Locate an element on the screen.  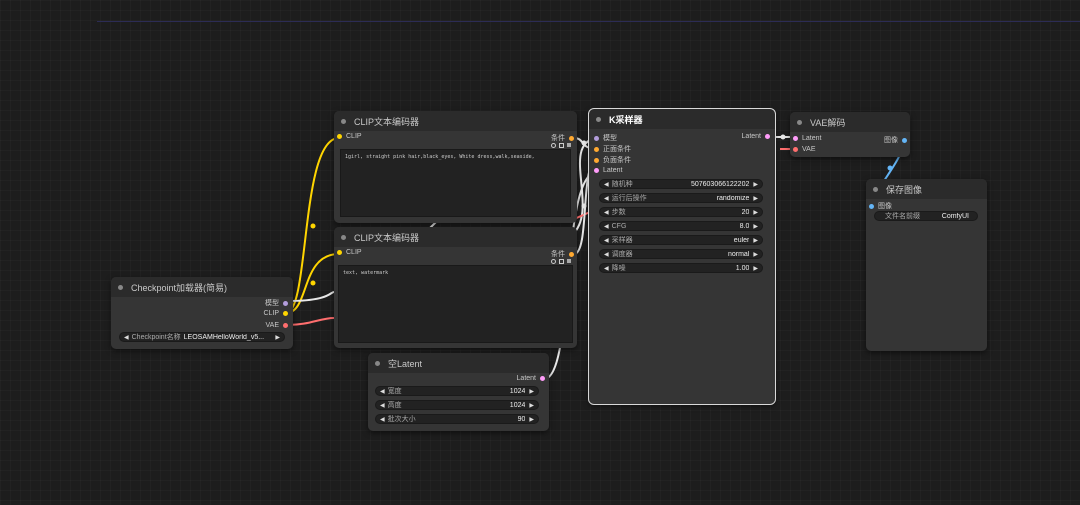
steps-widget: ◀ 步数 20 ▶ is located at coordinates (681, 212).